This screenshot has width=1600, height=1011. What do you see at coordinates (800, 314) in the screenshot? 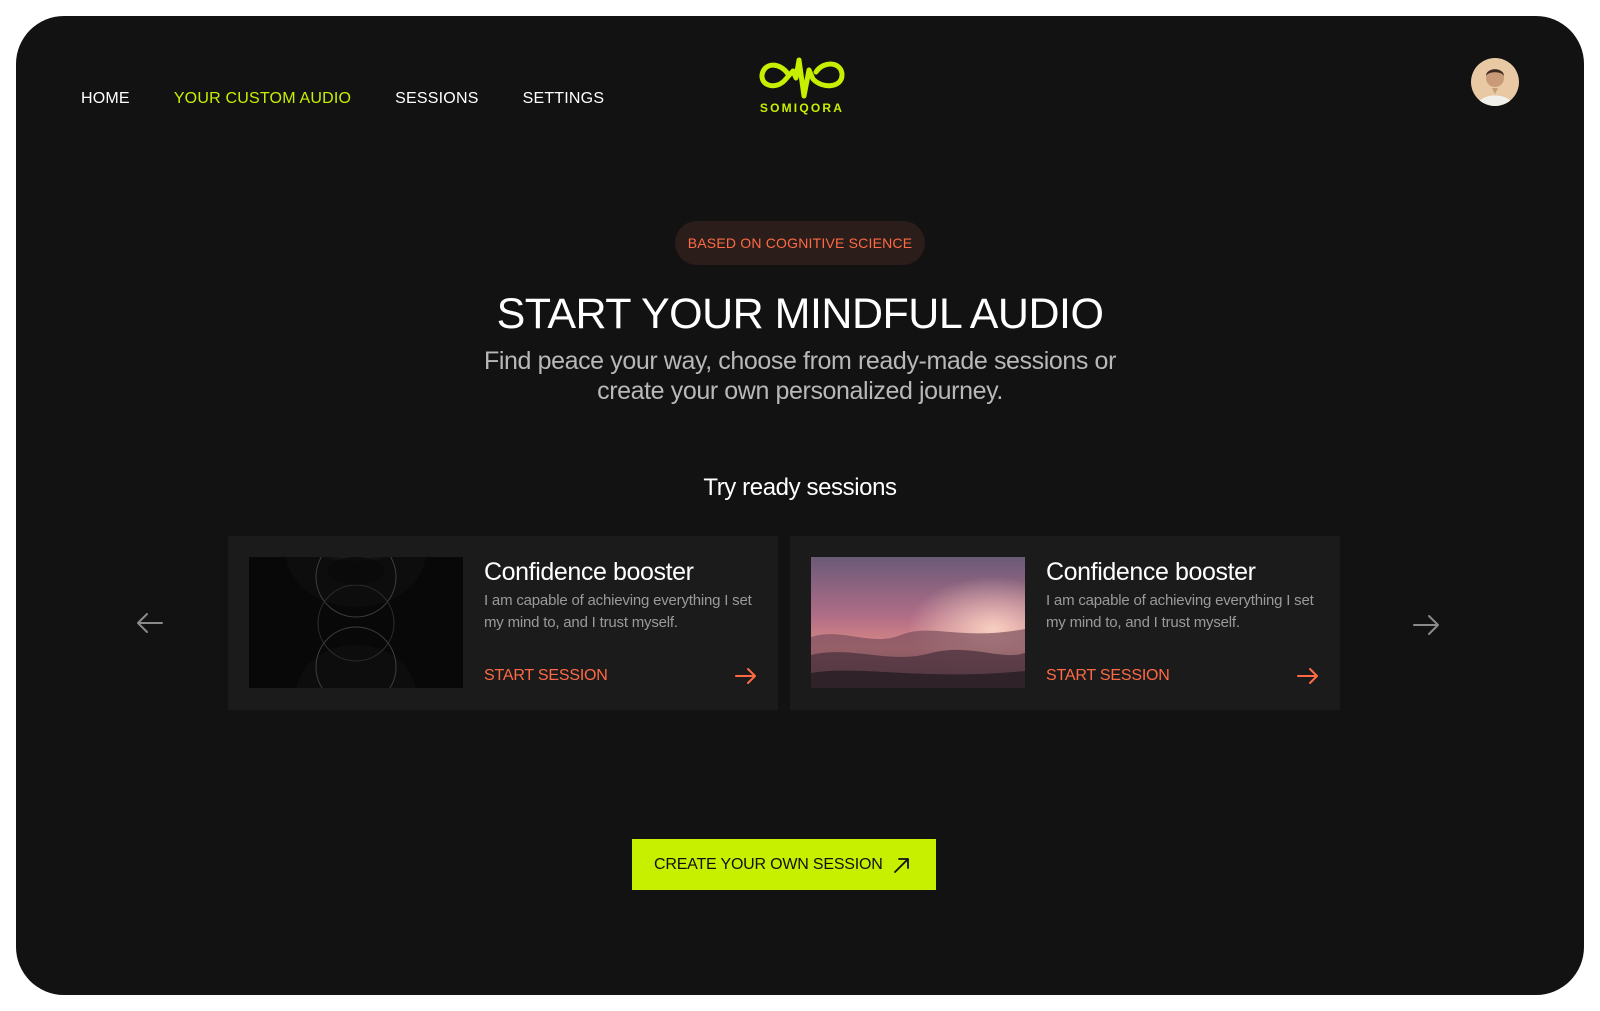
I see `page-title: START YOUR MINDFUL AUDIO` at bounding box center [800, 314].